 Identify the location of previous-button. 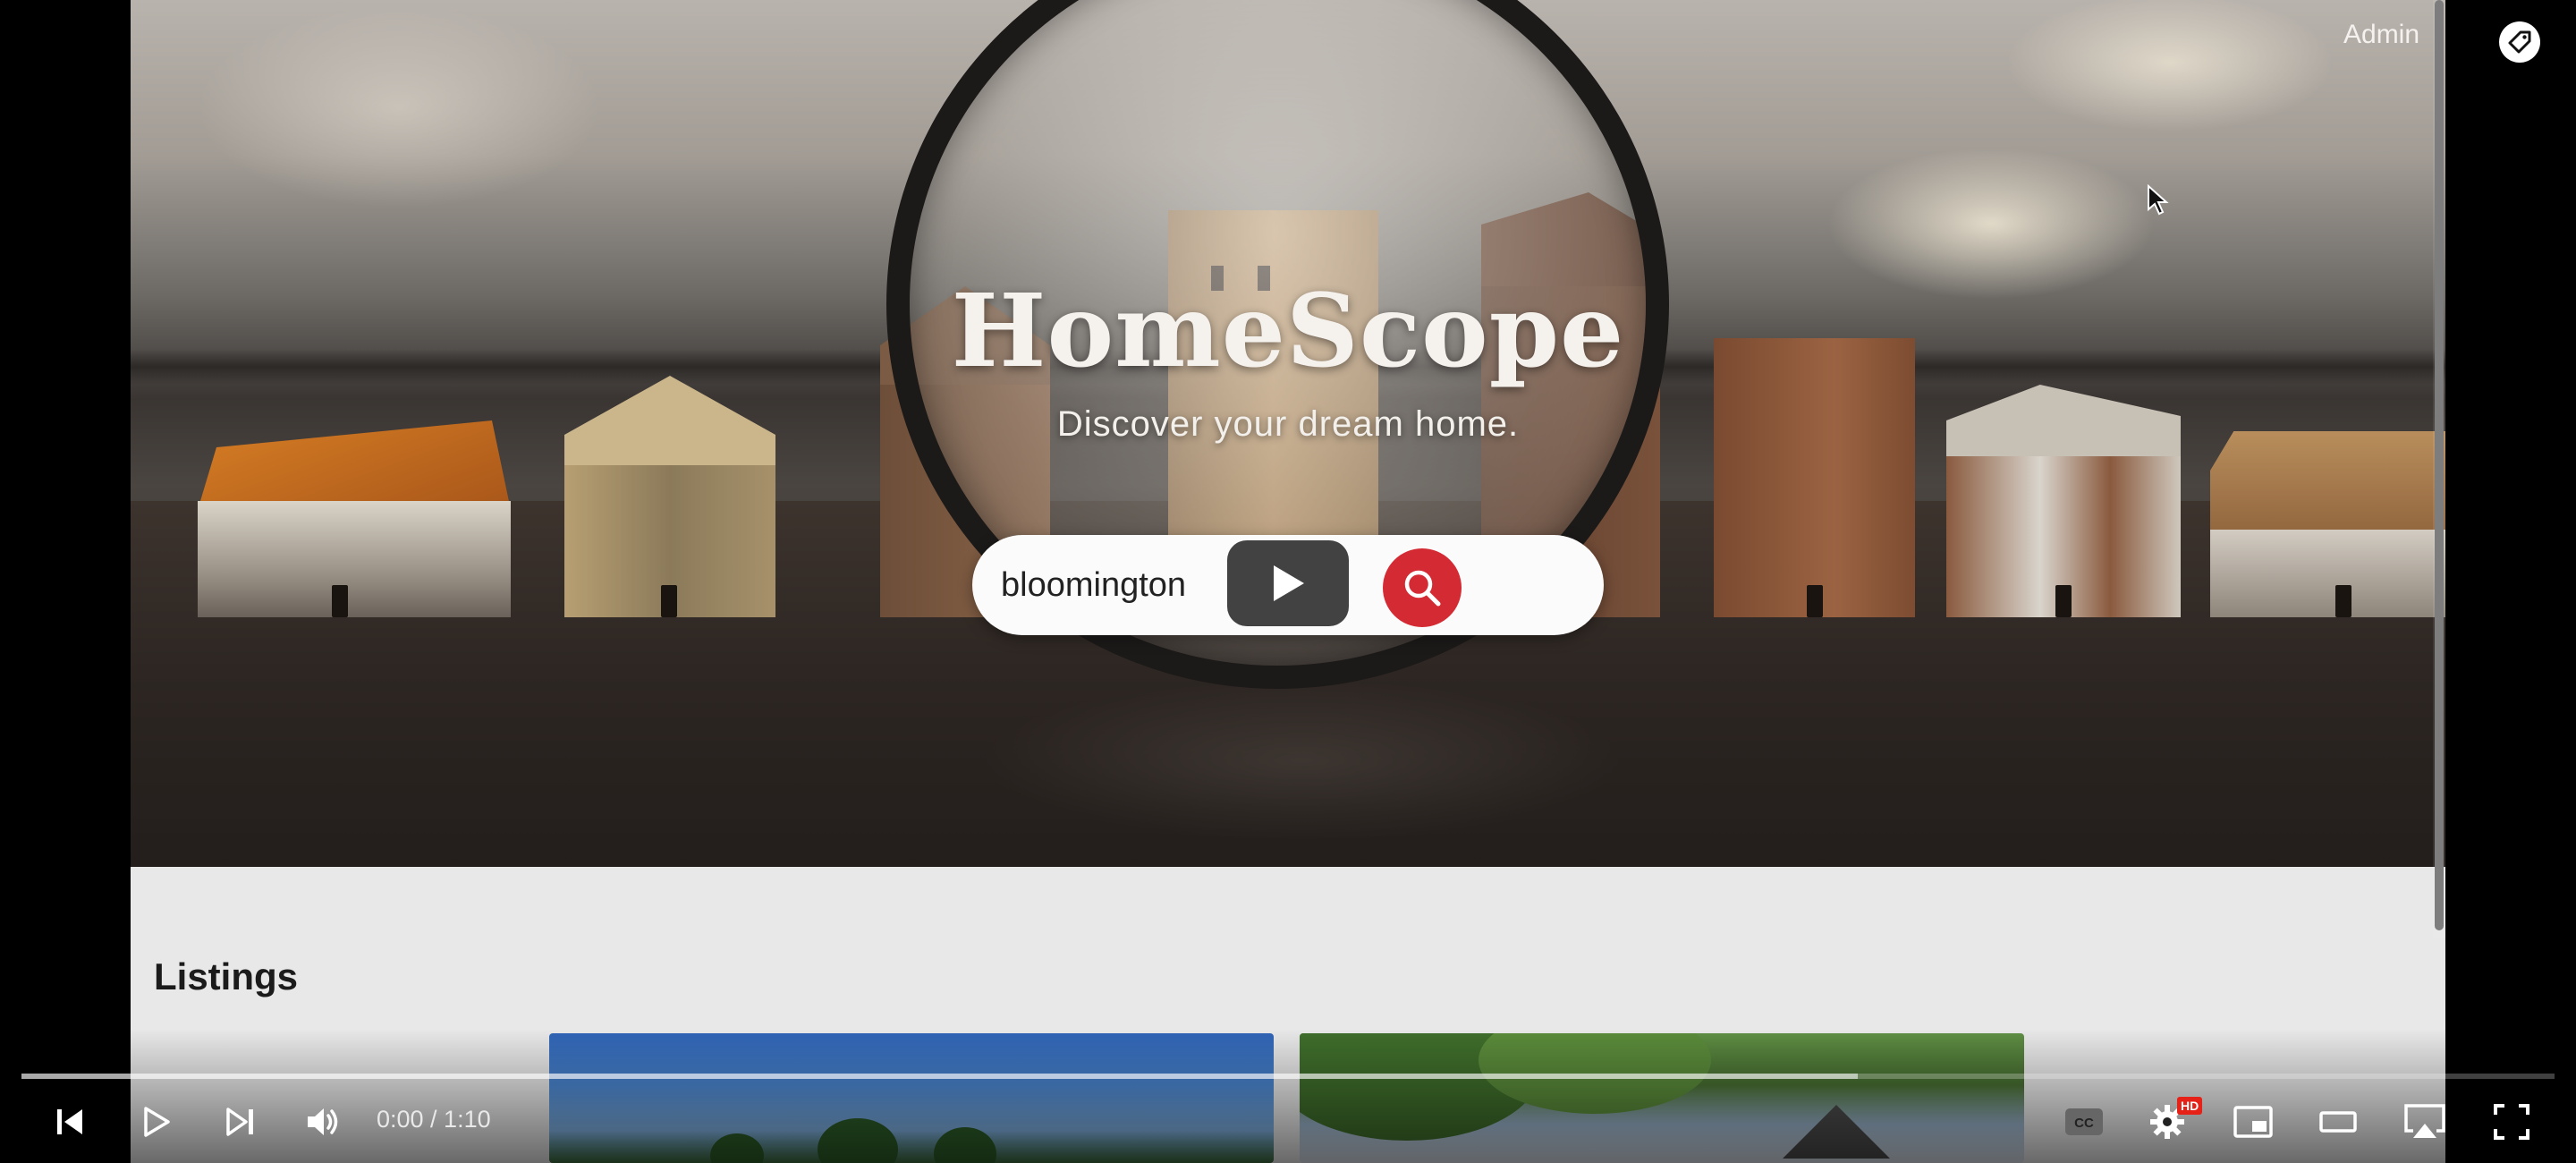
(70, 1122).